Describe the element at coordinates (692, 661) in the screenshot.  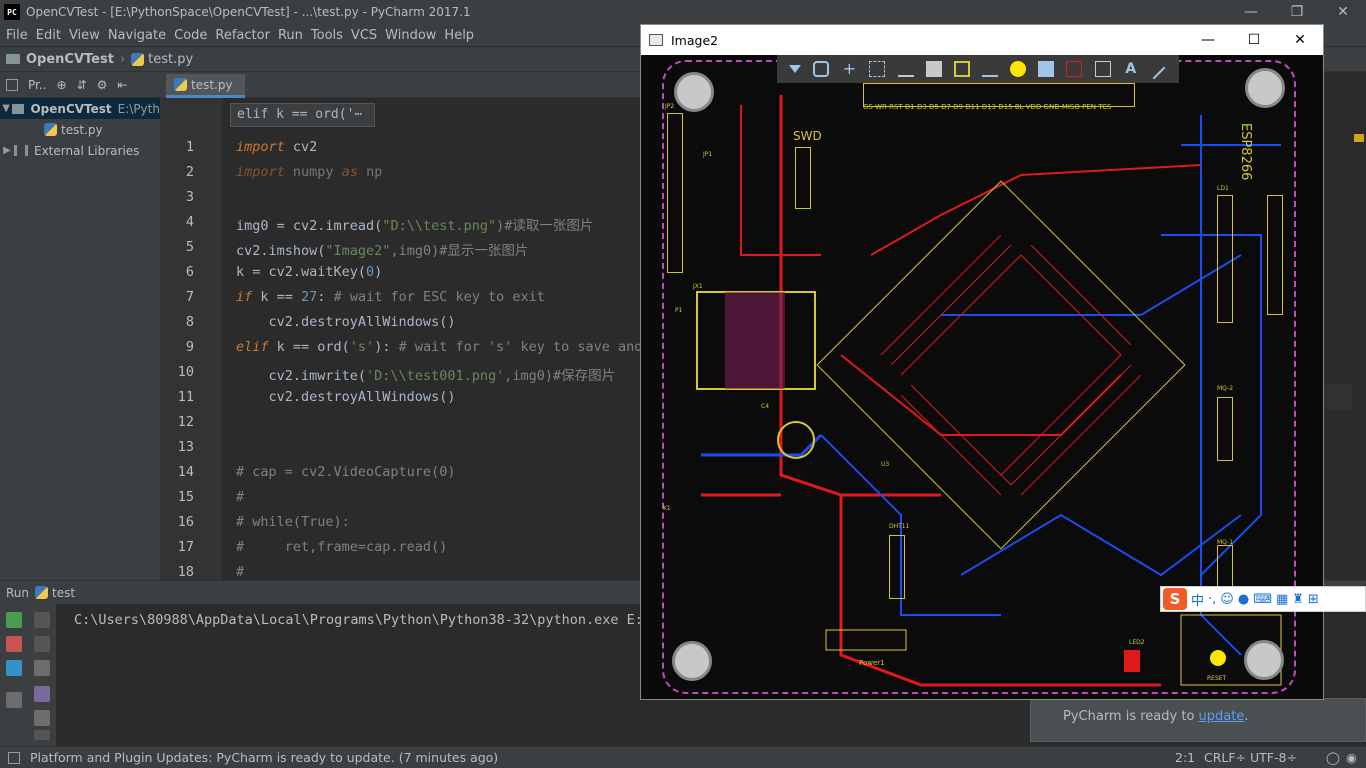
I see `mounting-hole` at that location.